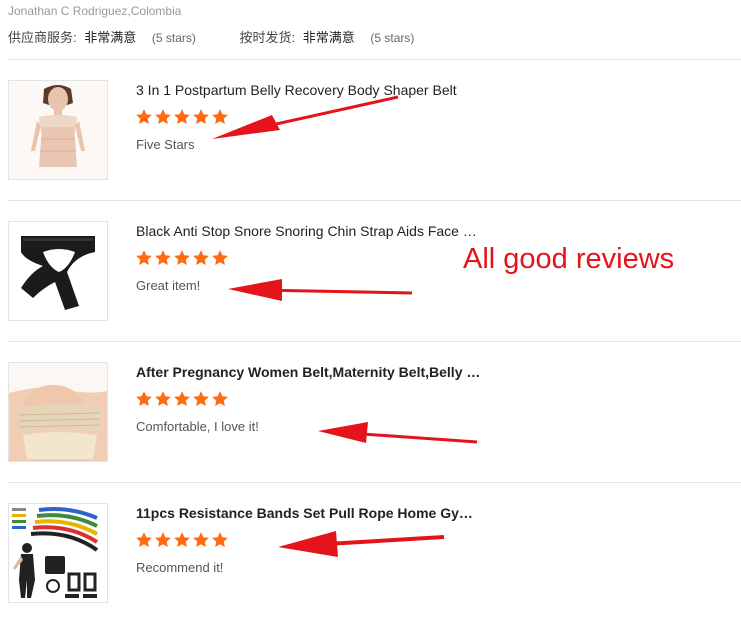  I want to click on annotation-text: All good reviews, so click(569, 259).